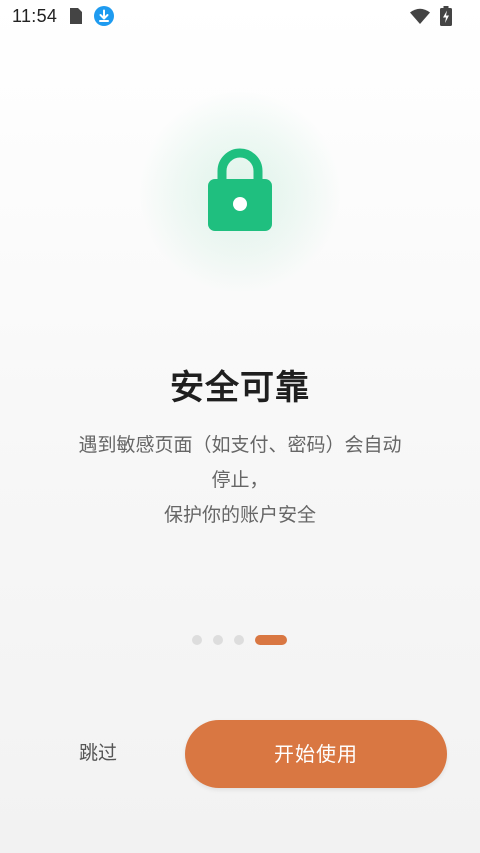 The height and width of the screenshot is (853, 480). Describe the element at coordinates (431, 16) in the screenshot. I see `status-right-icons` at that location.